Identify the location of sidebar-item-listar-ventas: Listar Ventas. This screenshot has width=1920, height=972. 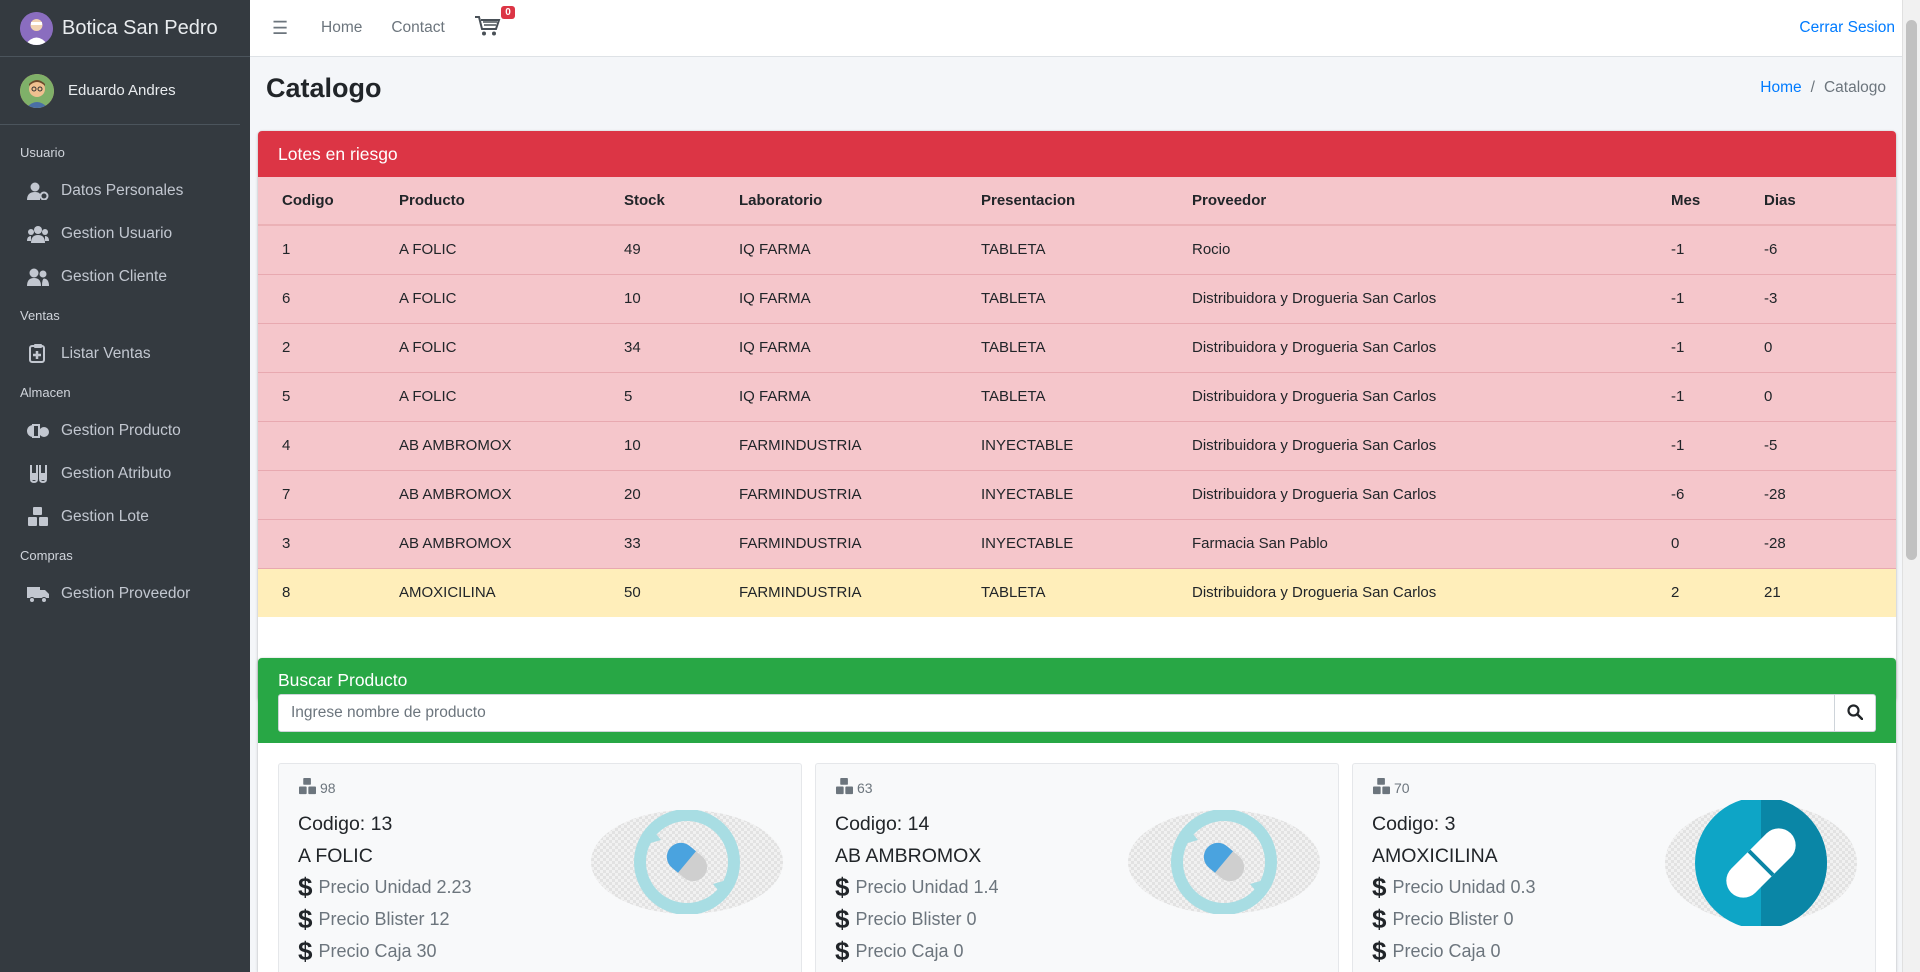
(125, 353).